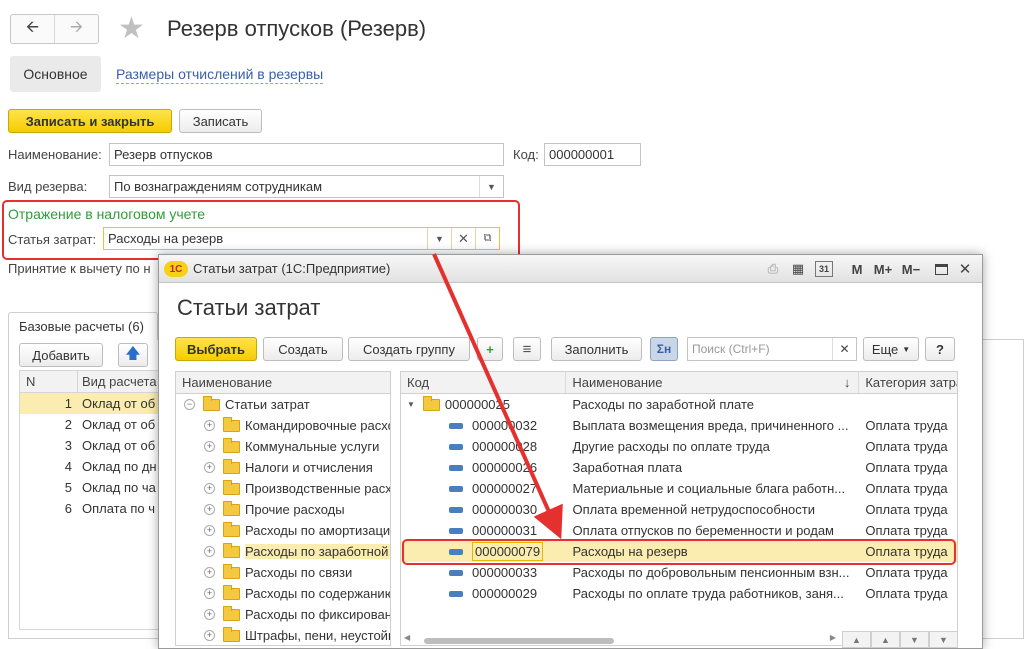 This screenshot has width=1024, height=649. Describe the element at coordinates (32, 29) in the screenshot. I see `back-arrow-icon: 🡨` at that location.